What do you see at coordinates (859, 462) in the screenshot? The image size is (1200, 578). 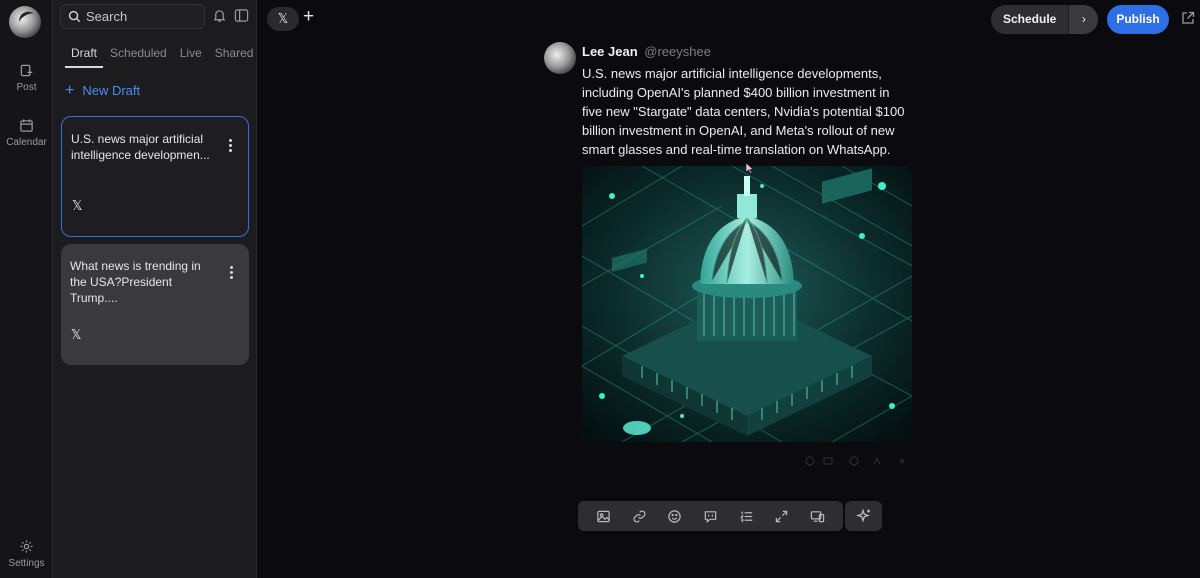 I see `post-actions-faint` at bounding box center [859, 462].